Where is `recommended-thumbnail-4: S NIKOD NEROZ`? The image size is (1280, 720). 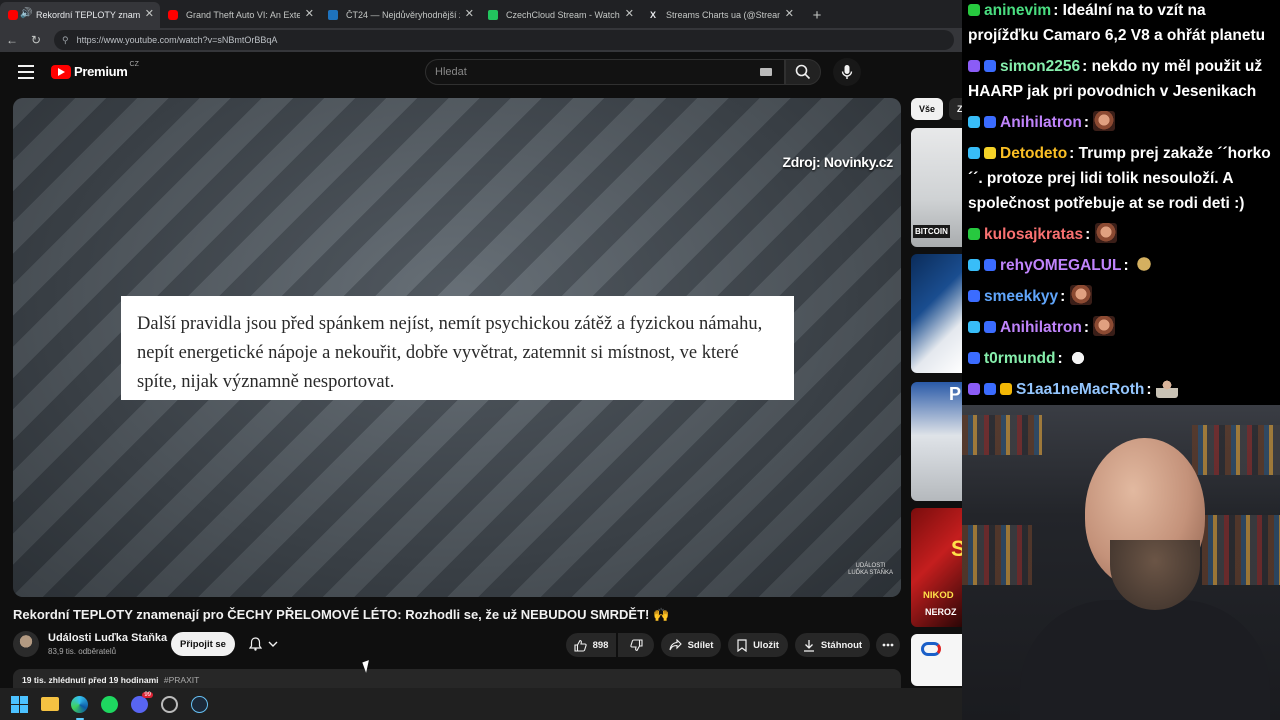 recommended-thumbnail-4: S NIKOD NEROZ is located at coordinates (936, 567).